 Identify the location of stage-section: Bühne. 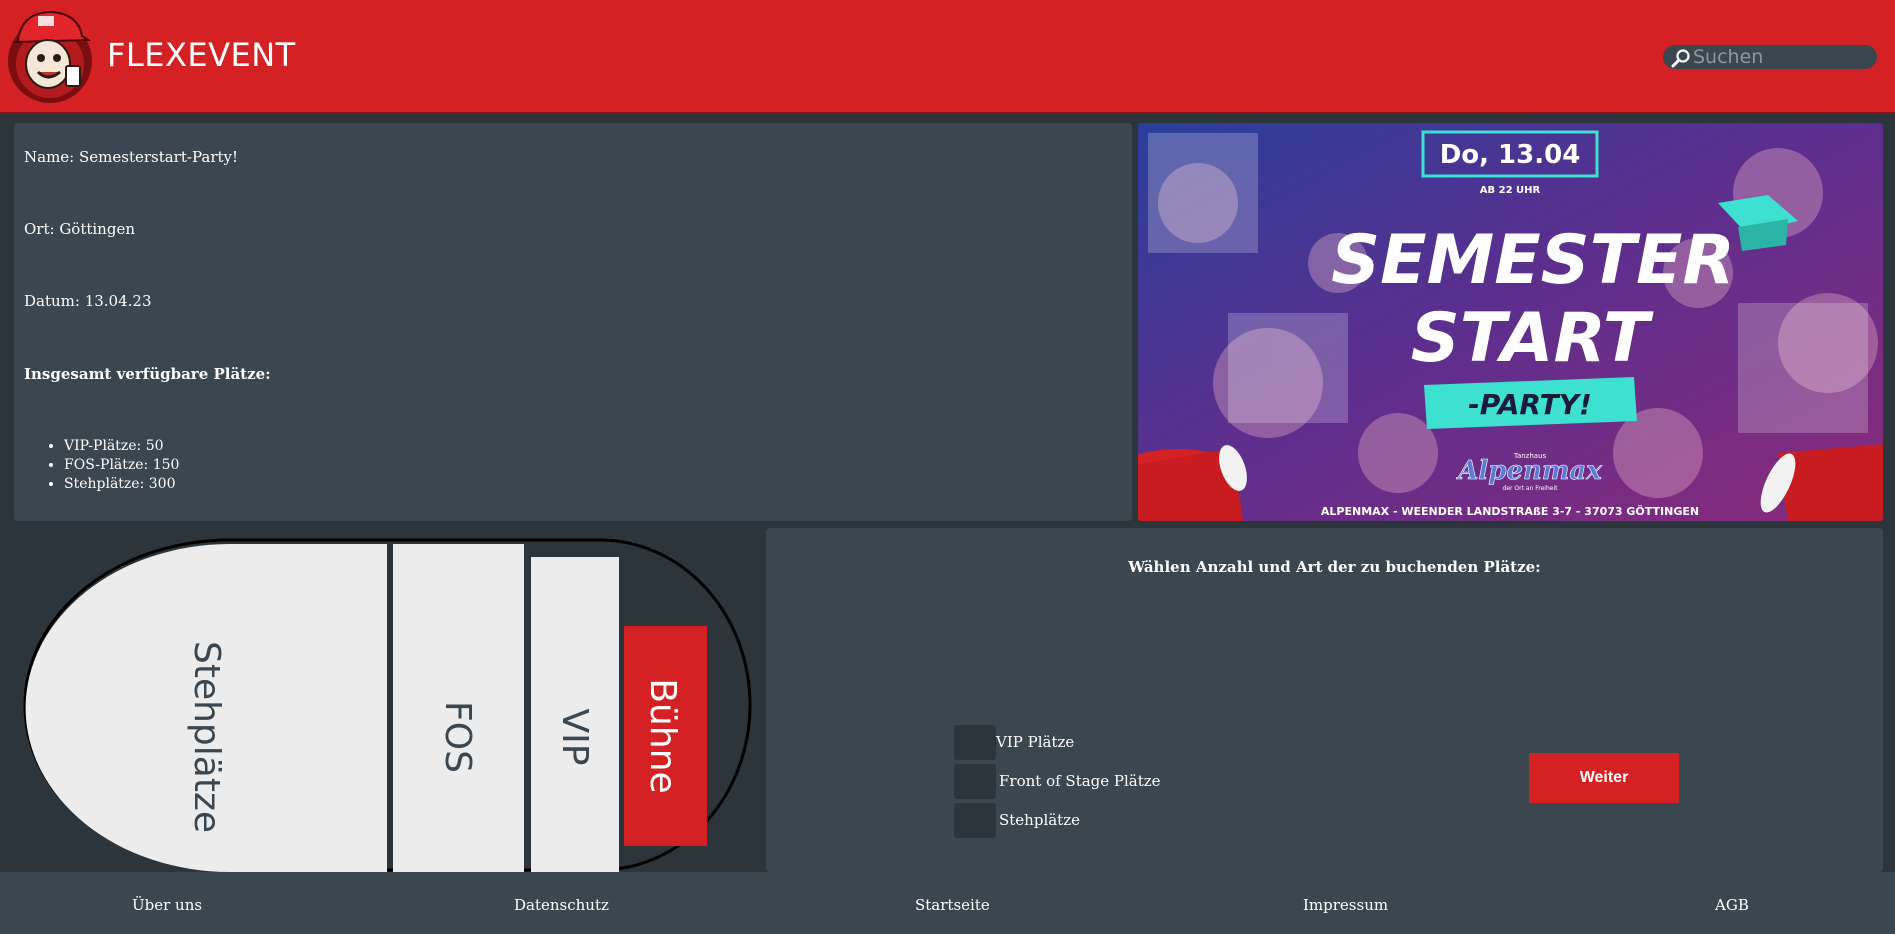
(665, 736).